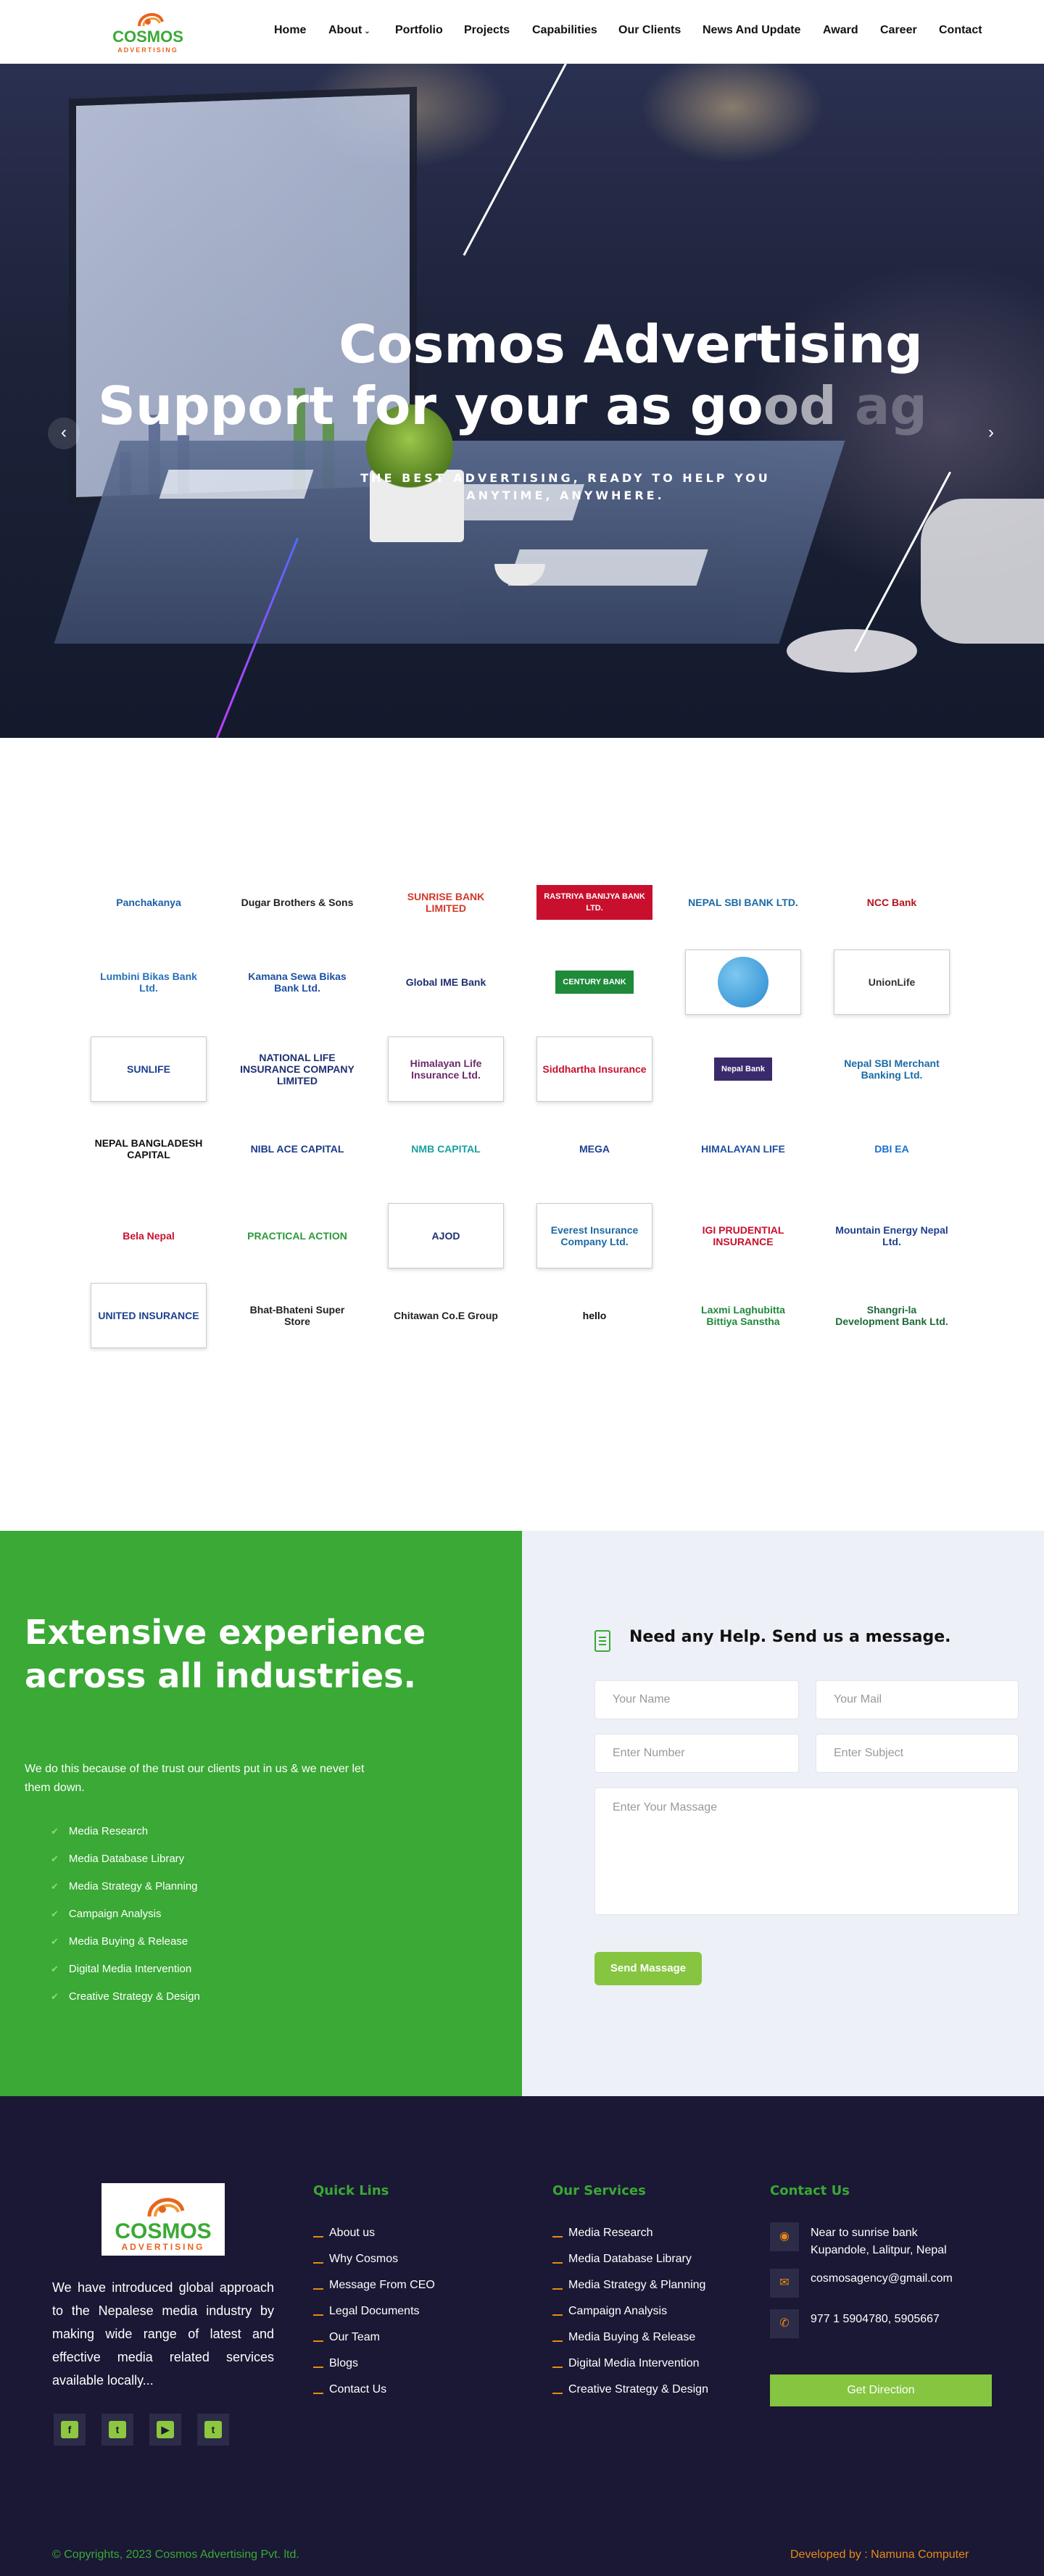 Image resolution: width=1044 pixels, height=2576 pixels. Describe the element at coordinates (638, 2389) in the screenshot. I see `footer-service-link-label: Creative Strategy & Design` at that location.